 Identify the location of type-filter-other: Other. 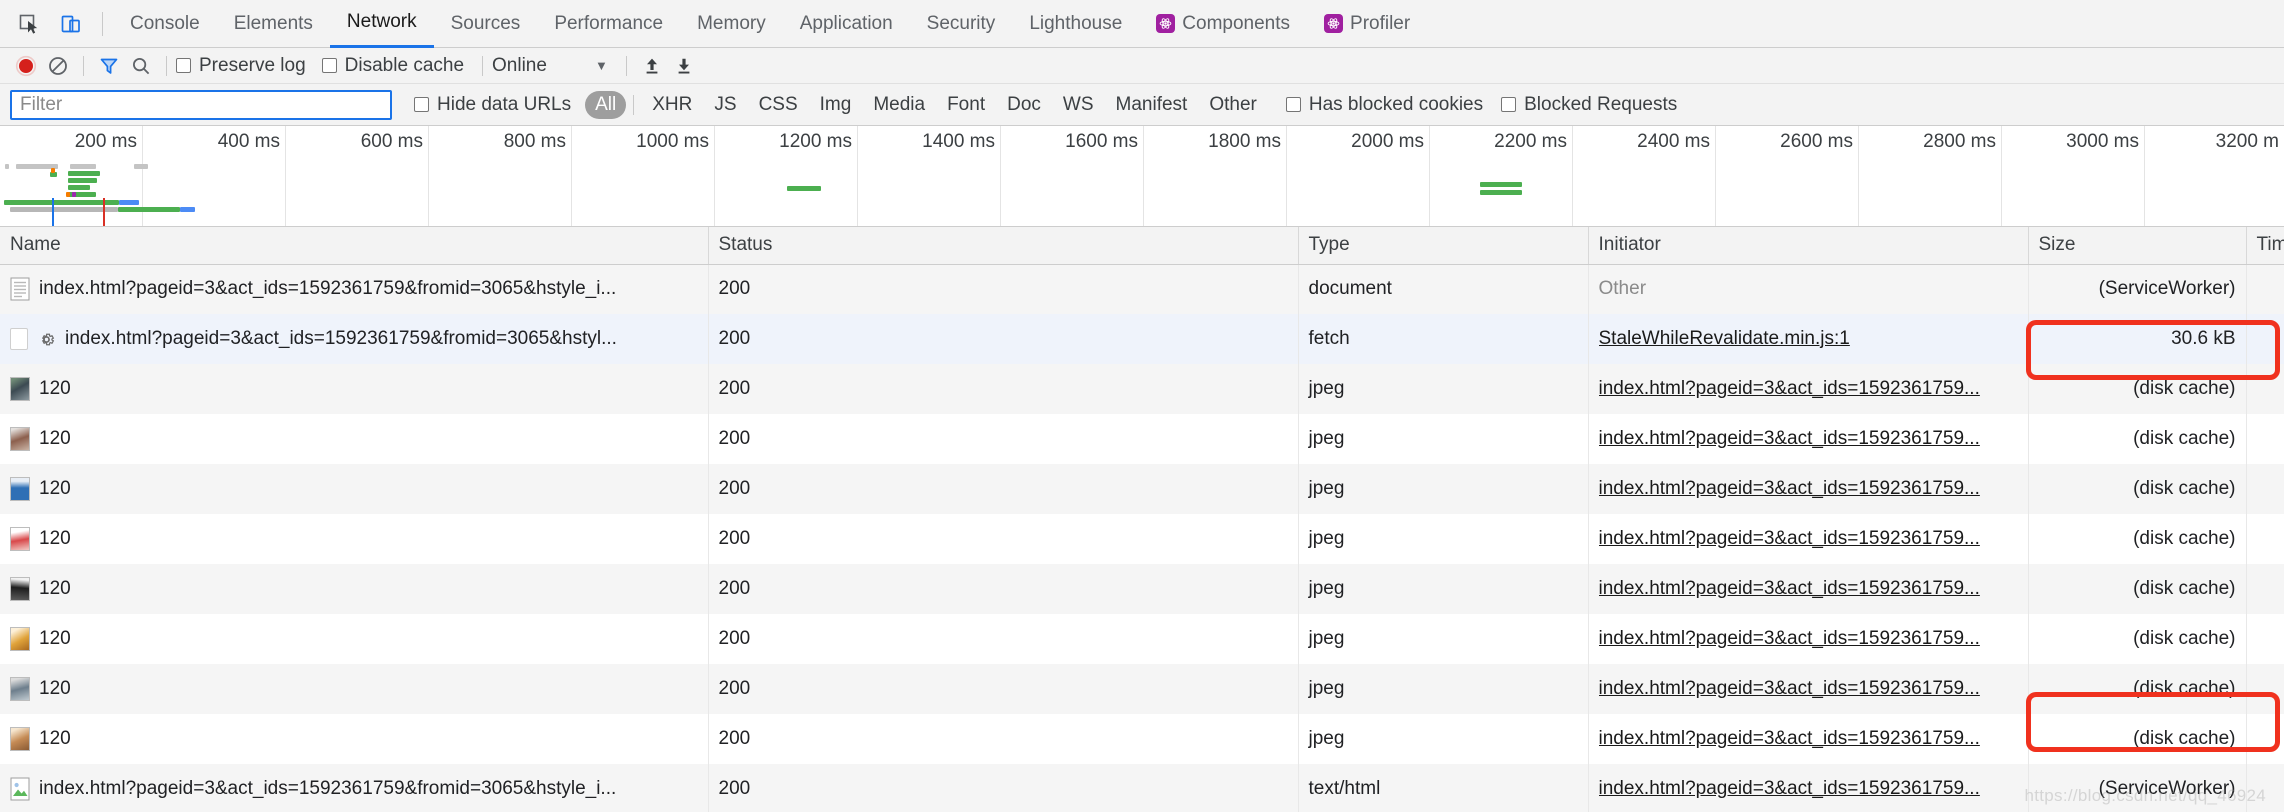
(1233, 105).